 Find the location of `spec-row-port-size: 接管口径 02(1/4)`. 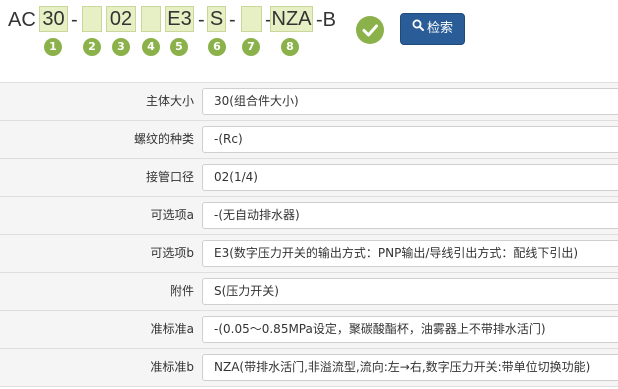

spec-row-port-size: 接管口径 02(1/4) is located at coordinates (309, 178).